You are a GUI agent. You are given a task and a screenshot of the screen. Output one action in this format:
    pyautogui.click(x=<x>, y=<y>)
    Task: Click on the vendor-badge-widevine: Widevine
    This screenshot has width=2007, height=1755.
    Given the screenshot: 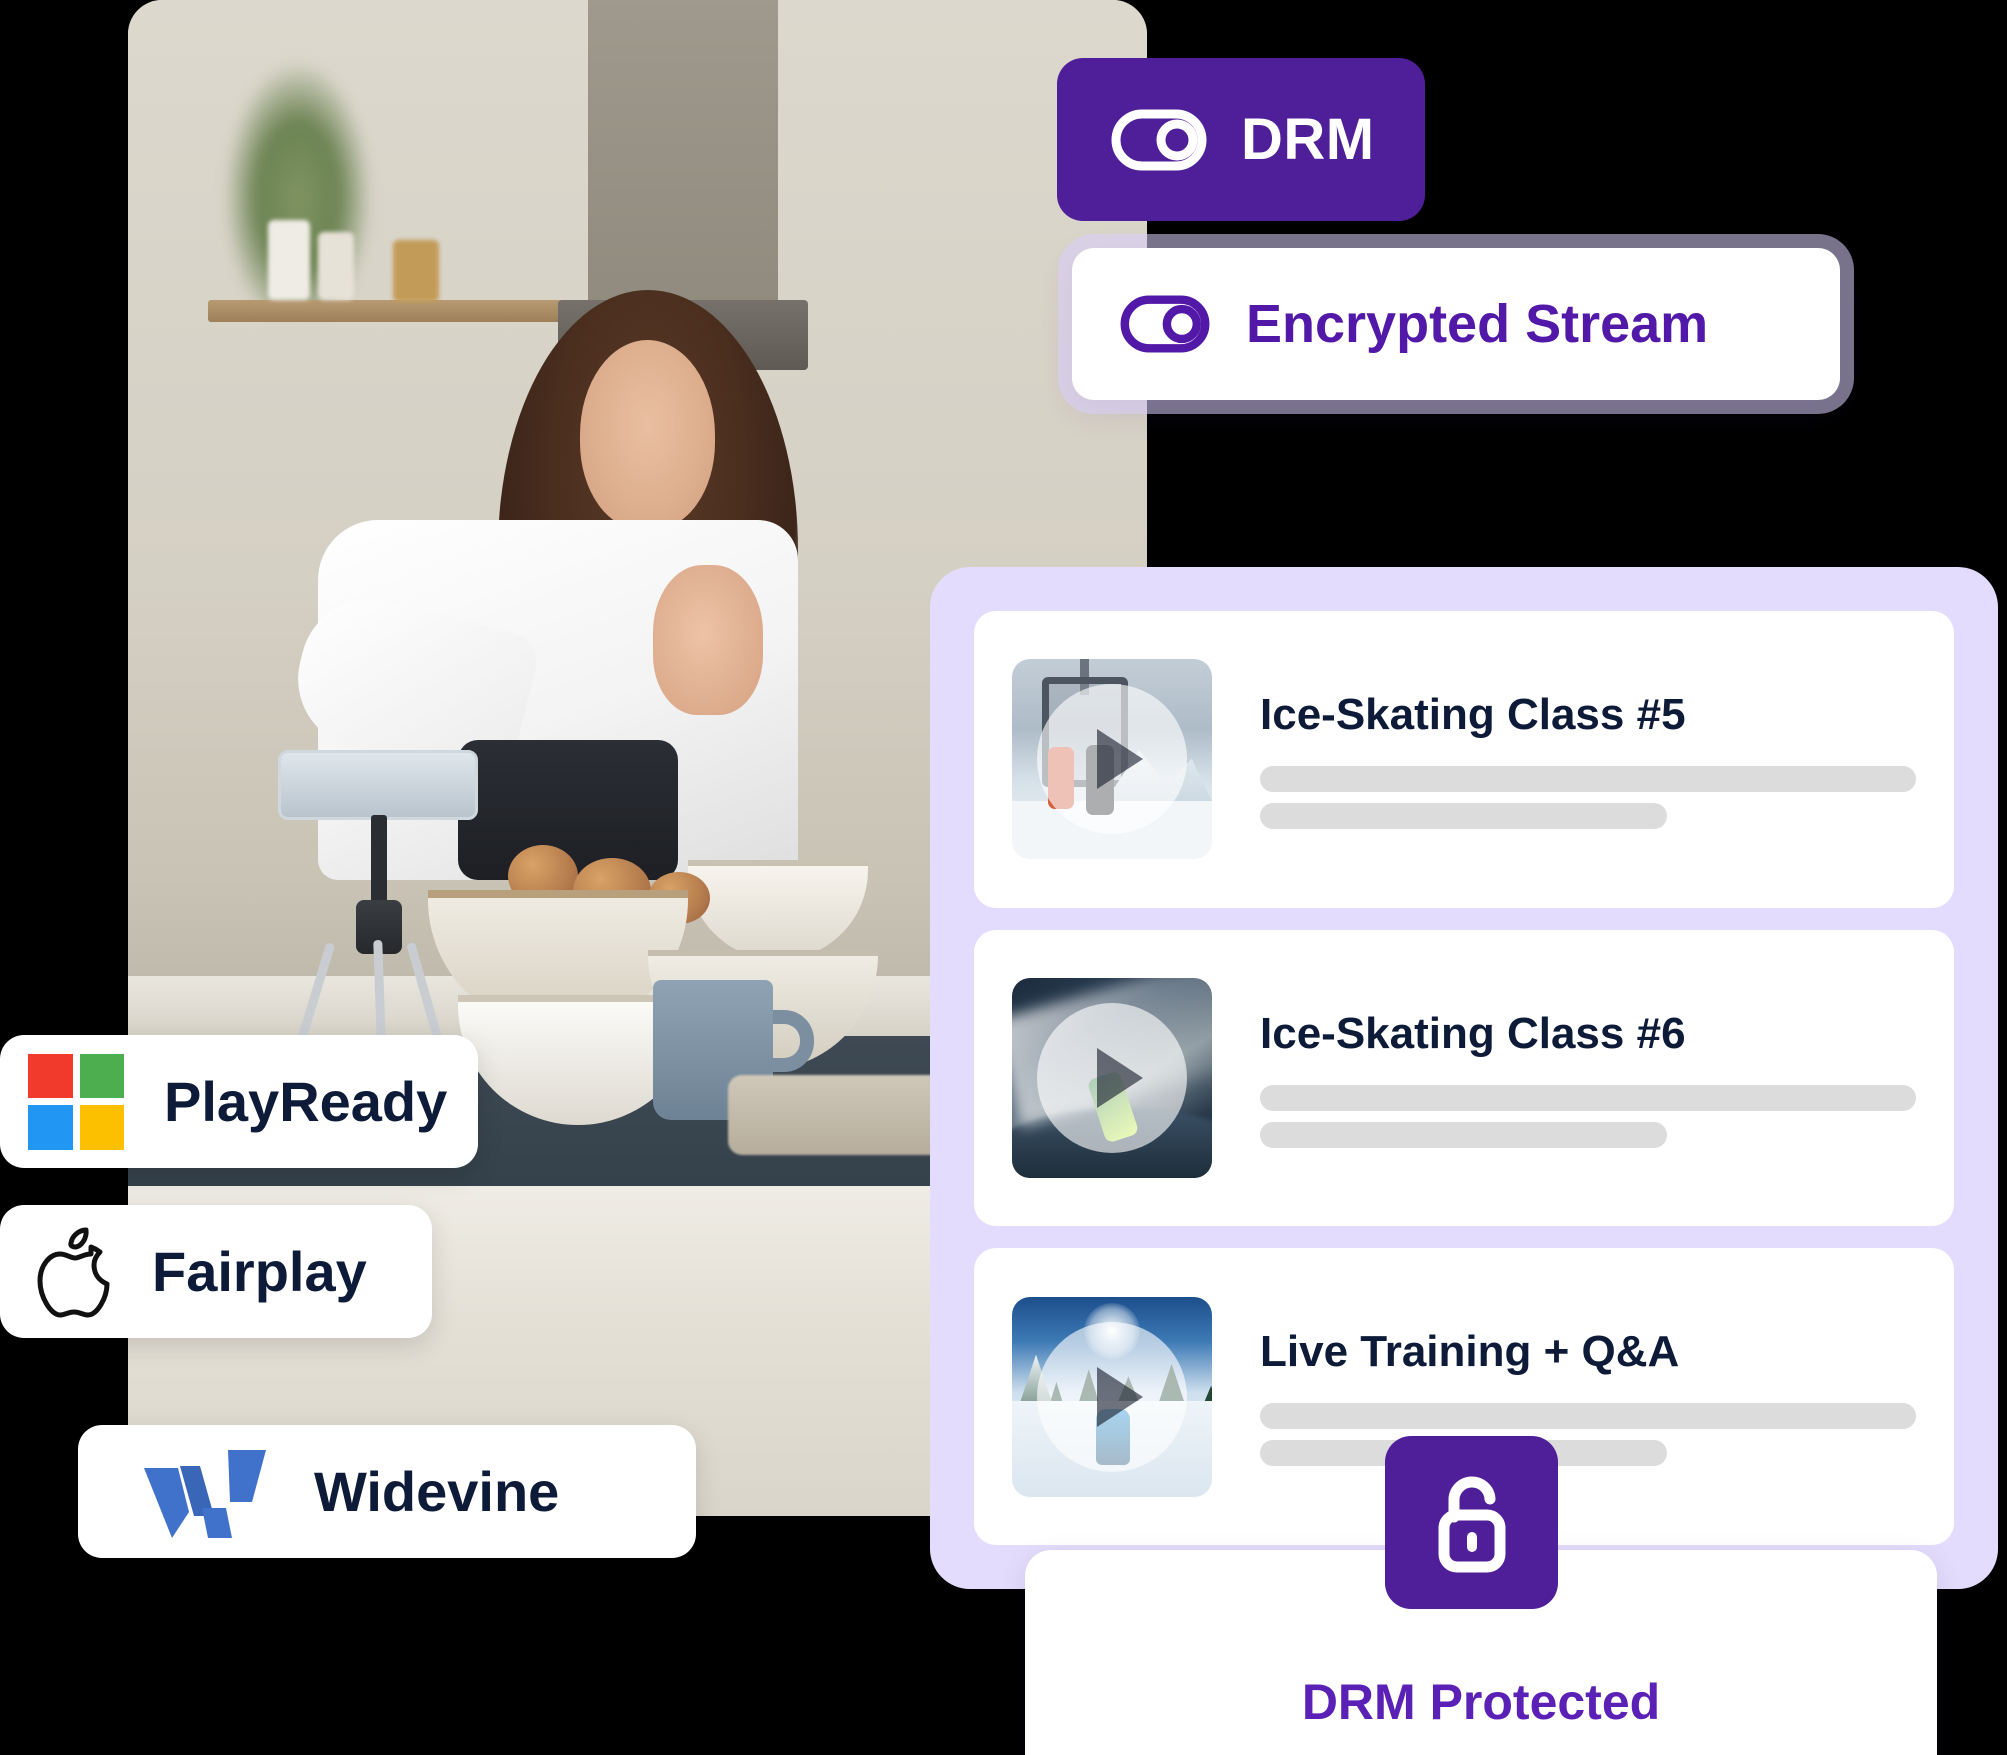 What is the action you would take?
    pyautogui.click(x=387, y=1491)
    